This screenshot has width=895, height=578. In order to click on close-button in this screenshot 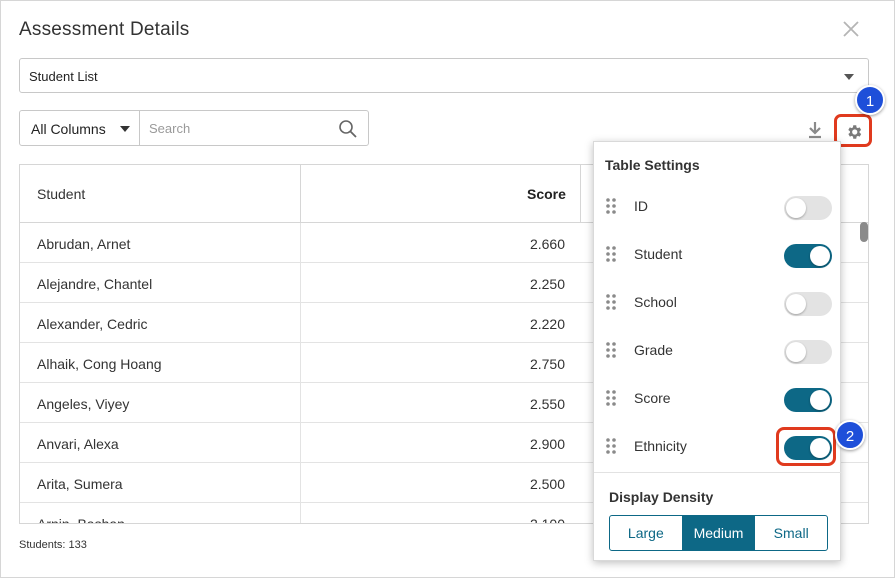, I will do `click(851, 29)`.